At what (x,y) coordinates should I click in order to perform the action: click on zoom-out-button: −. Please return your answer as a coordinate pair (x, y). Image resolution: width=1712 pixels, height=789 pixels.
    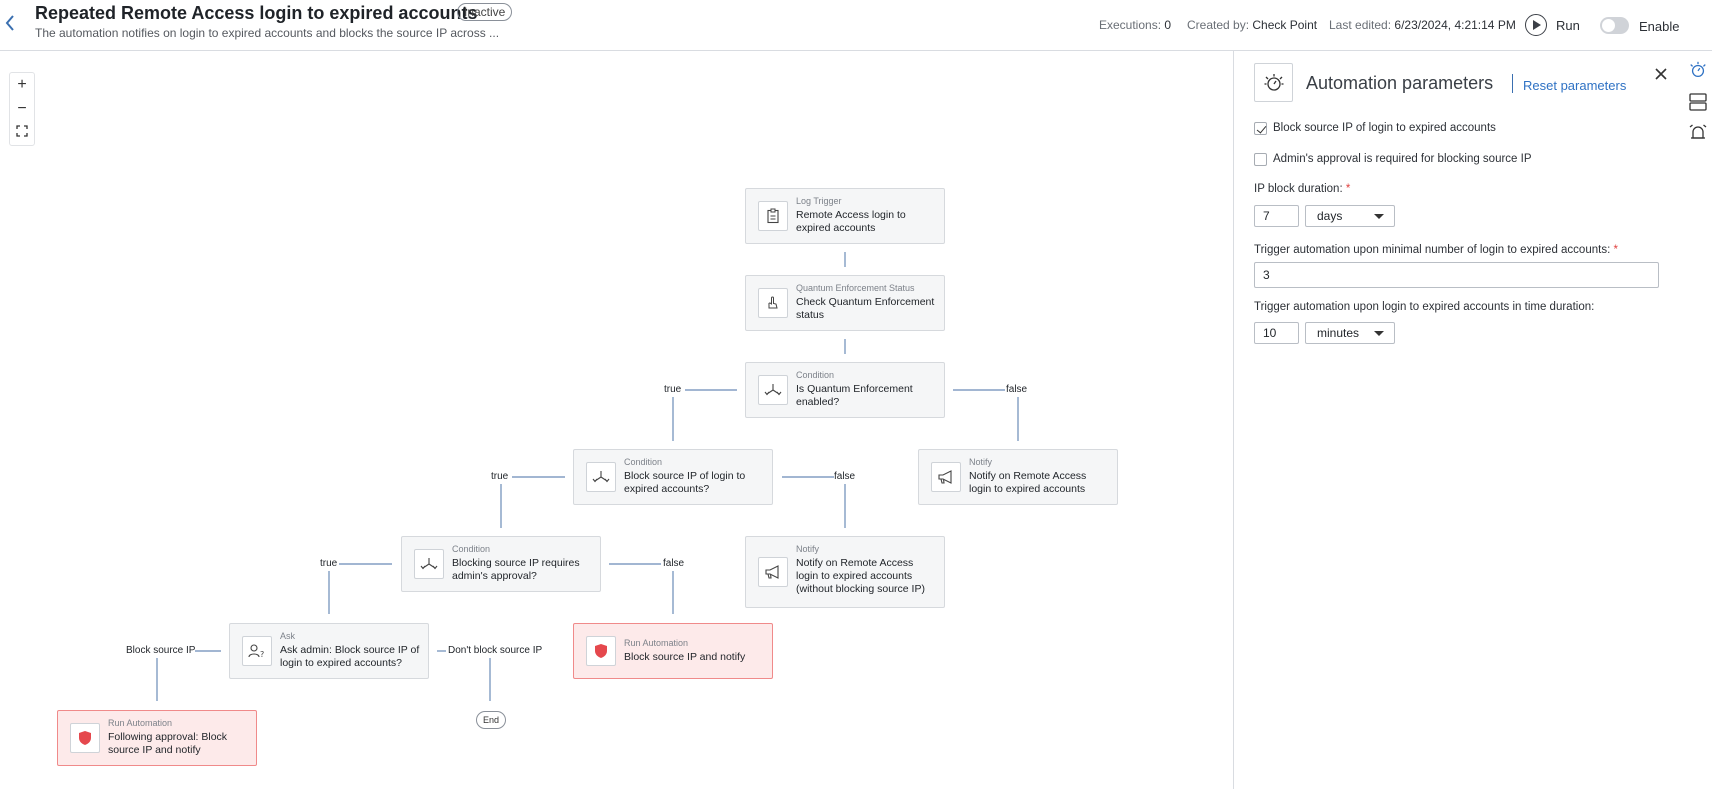
    Looking at the image, I should click on (22, 109).